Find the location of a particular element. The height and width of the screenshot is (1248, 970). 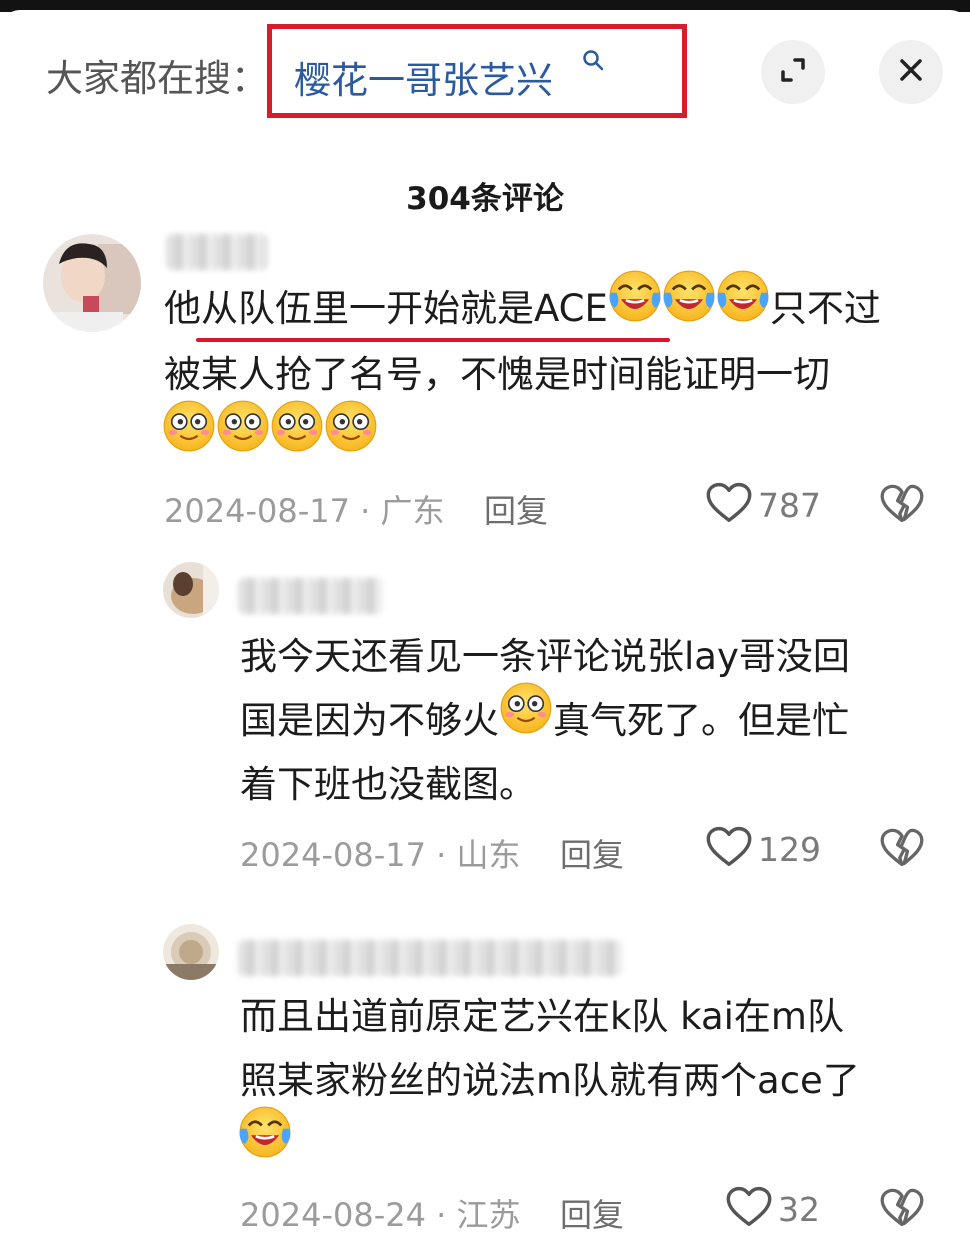

trending-search-link: 樱花一哥张艺兴 is located at coordinates (477, 71).